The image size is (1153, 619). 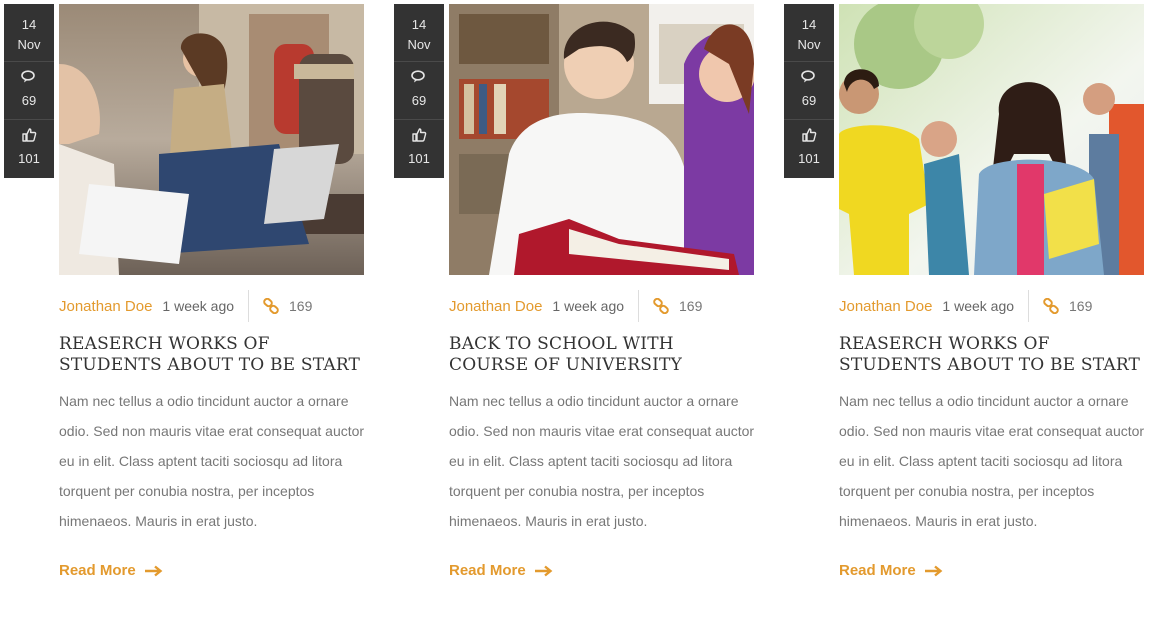 I want to click on student-group-photo, so click(x=991, y=139).